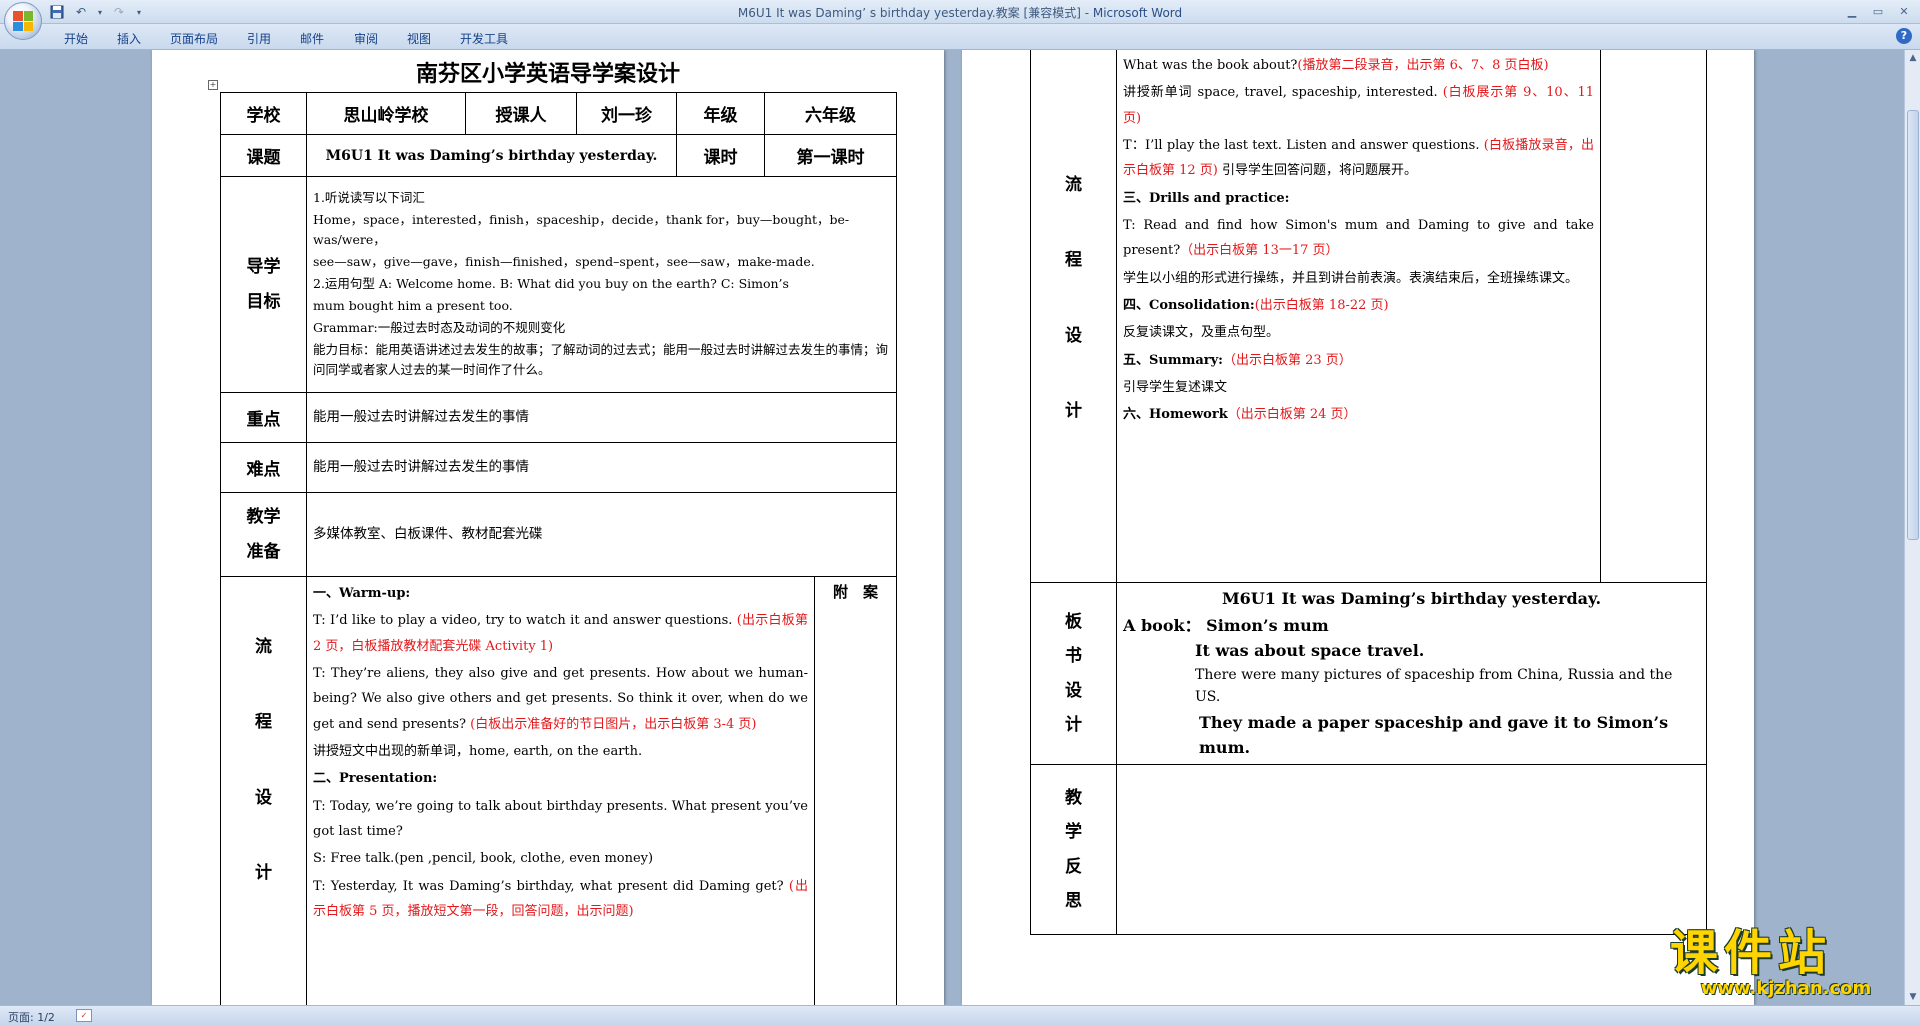 The width and height of the screenshot is (1920, 1025). I want to click on board-char: 计, so click(1073, 725).